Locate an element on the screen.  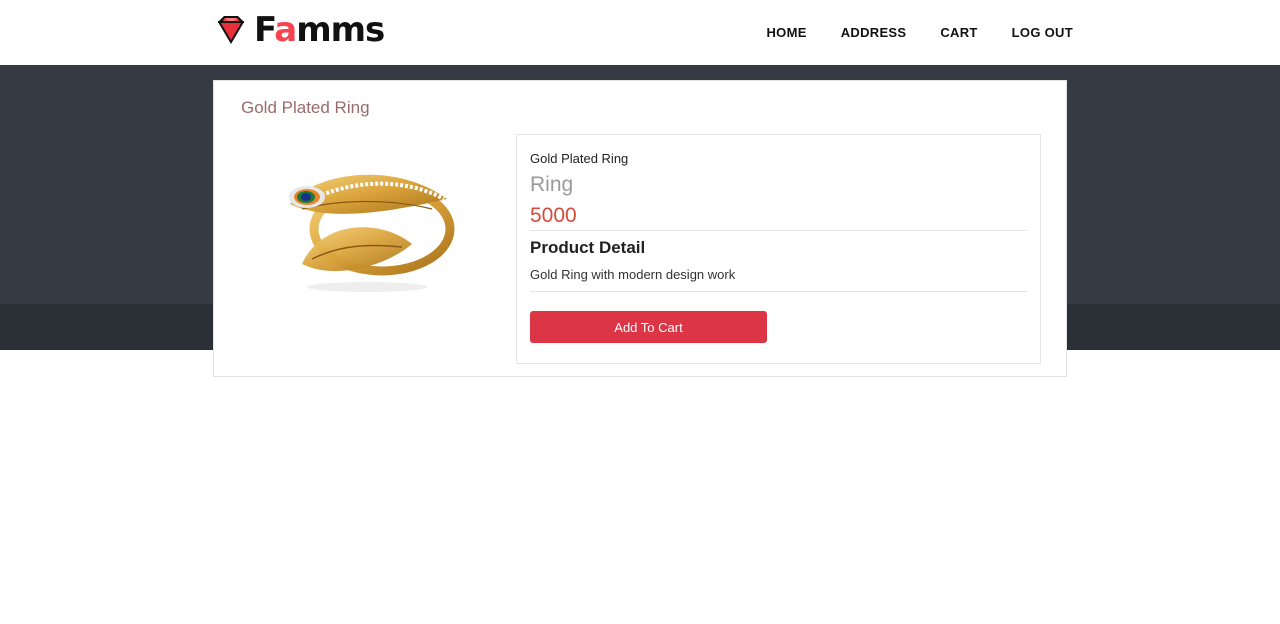
nav-home: HOME is located at coordinates (786, 33).